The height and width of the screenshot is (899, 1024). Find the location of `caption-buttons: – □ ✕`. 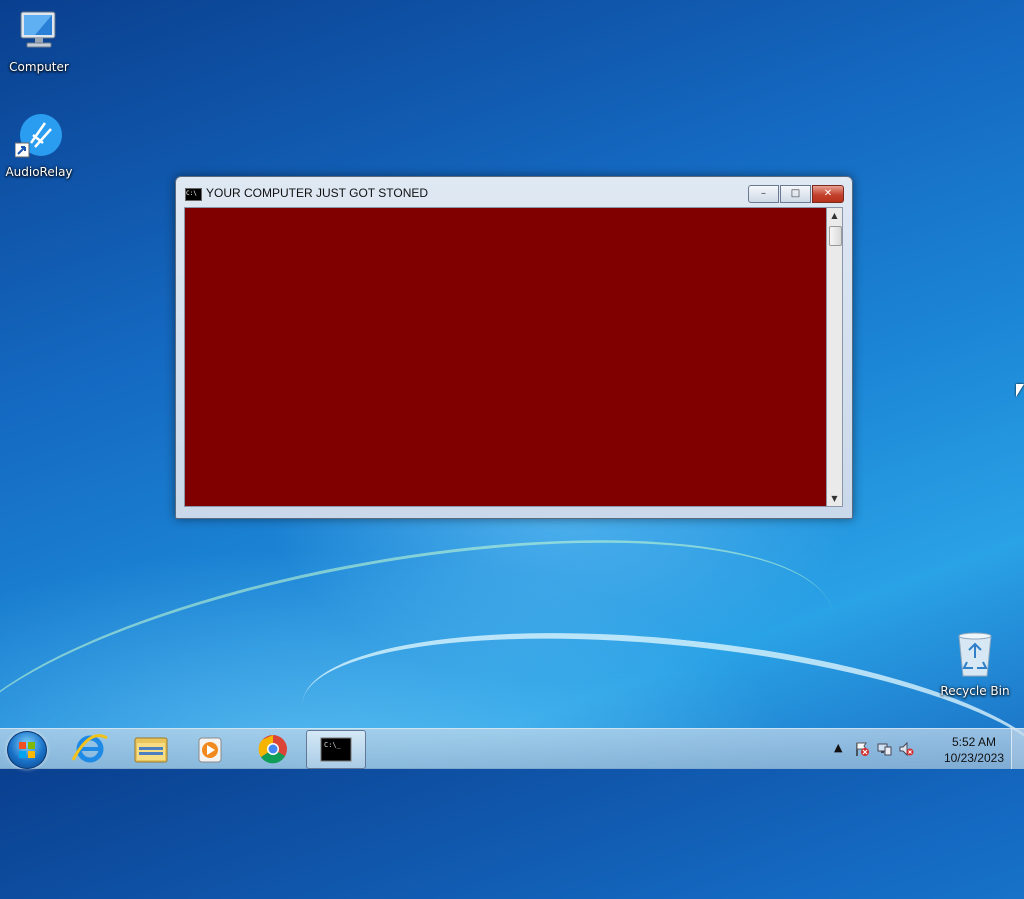

caption-buttons: – □ ✕ is located at coordinates (795, 194).